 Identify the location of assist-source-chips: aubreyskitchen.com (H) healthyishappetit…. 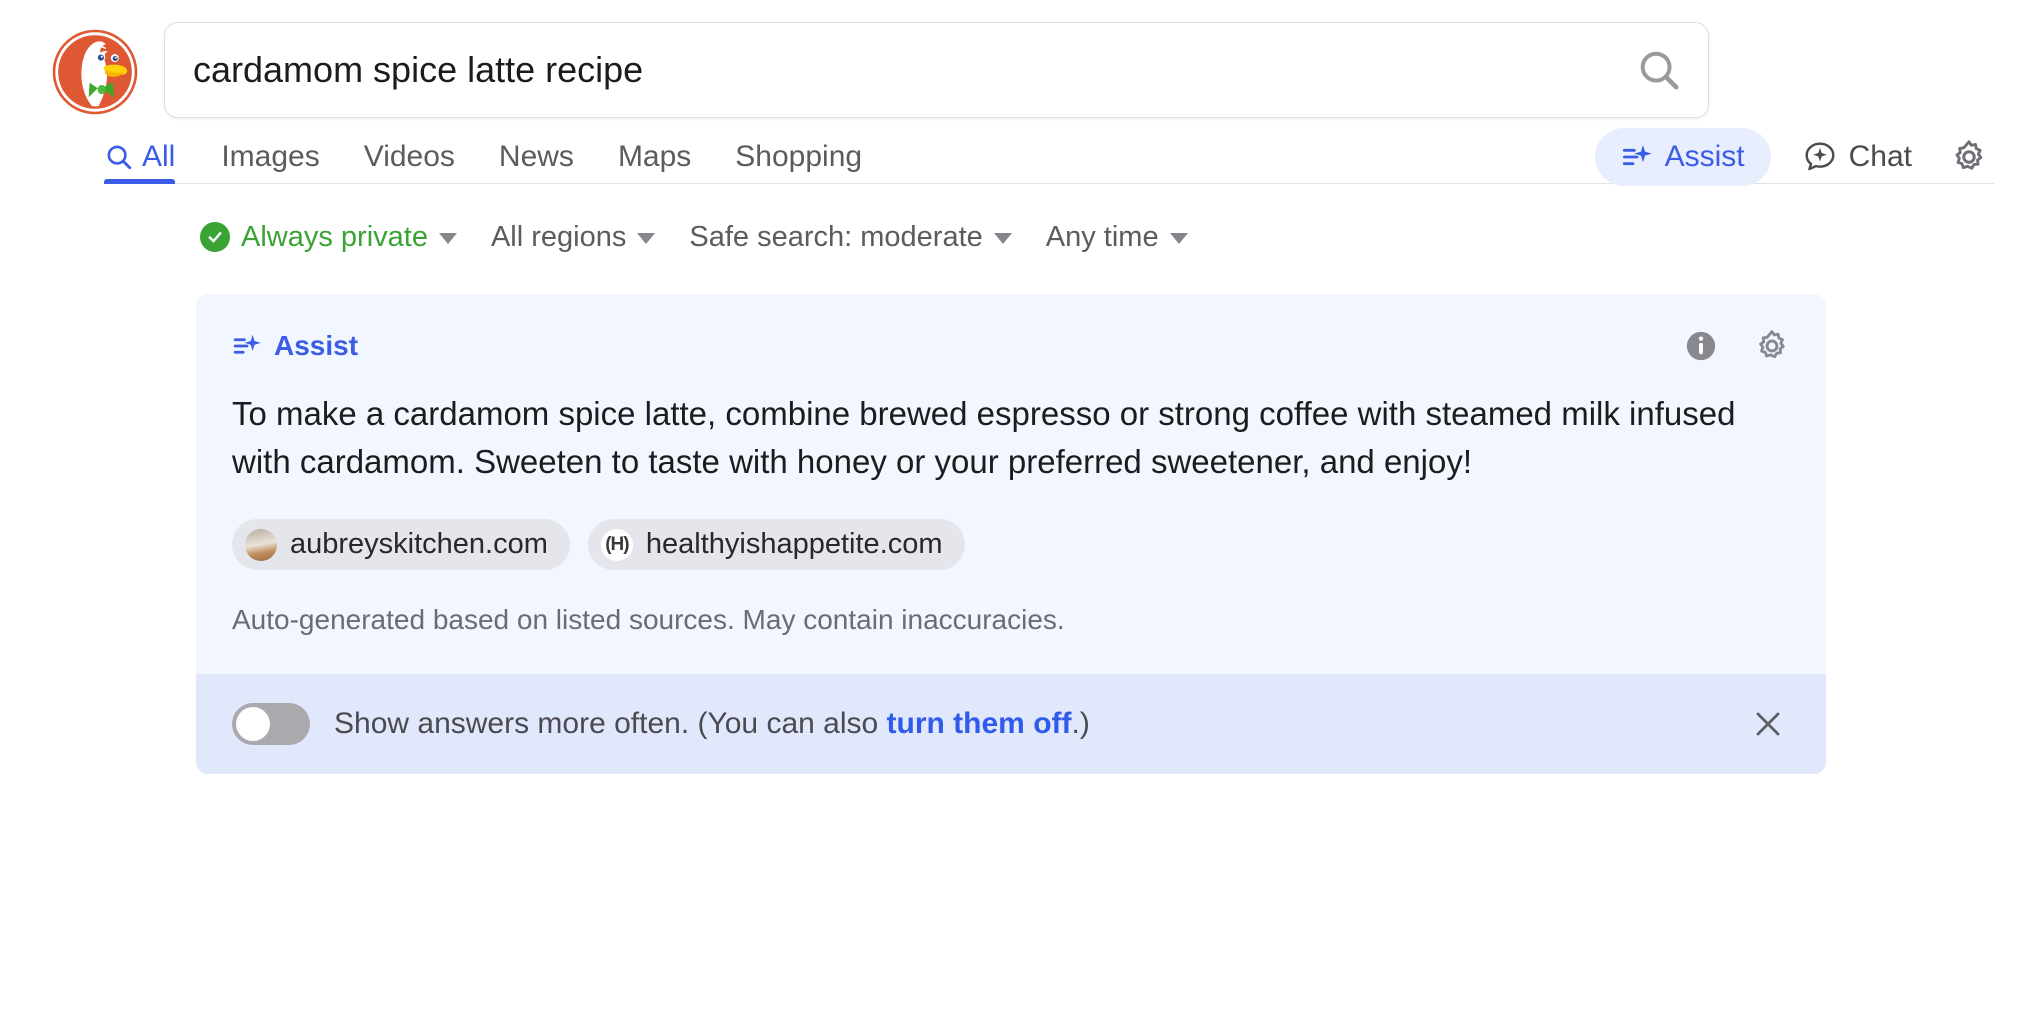
(1011, 545).